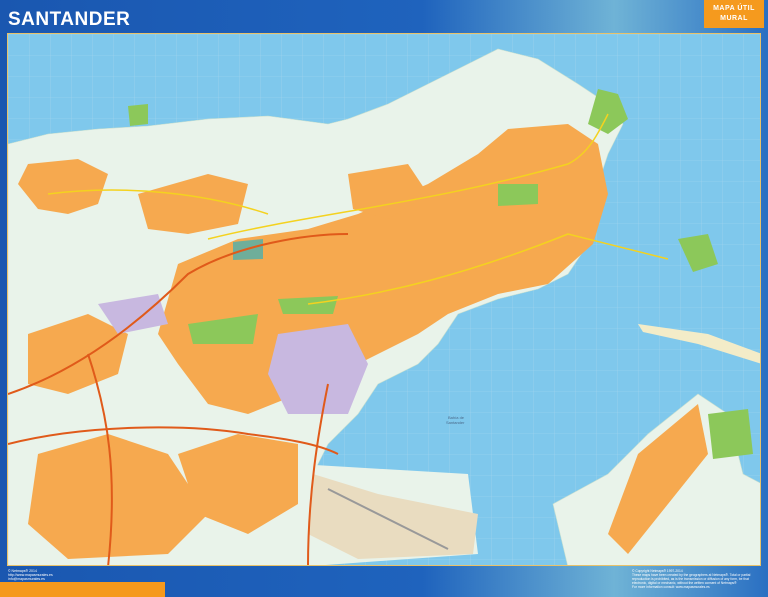 The image size is (768, 597). I want to click on industrial-area, so click(318, 369).